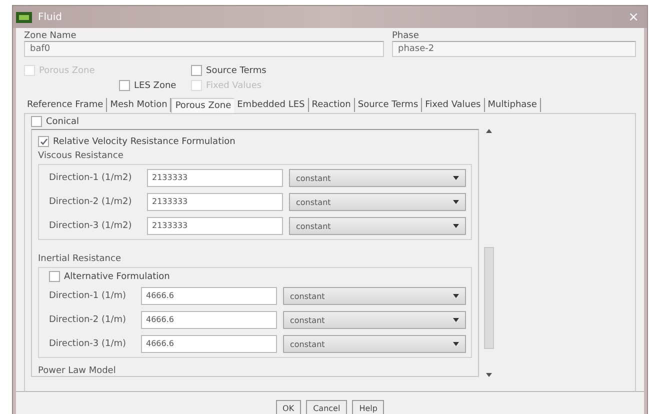 The width and height of the screenshot is (654, 414). What do you see at coordinates (77, 371) in the screenshot?
I see `group-title: Power Law Model` at bounding box center [77, 371].